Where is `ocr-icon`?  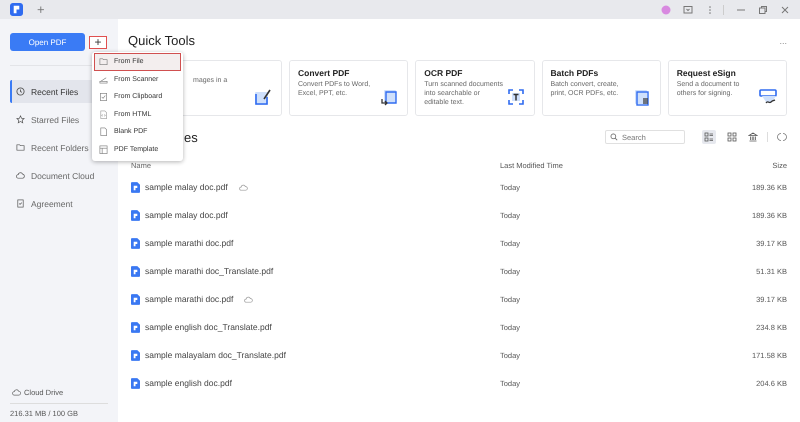 ocr-icon is located at coordinates (516, 97).